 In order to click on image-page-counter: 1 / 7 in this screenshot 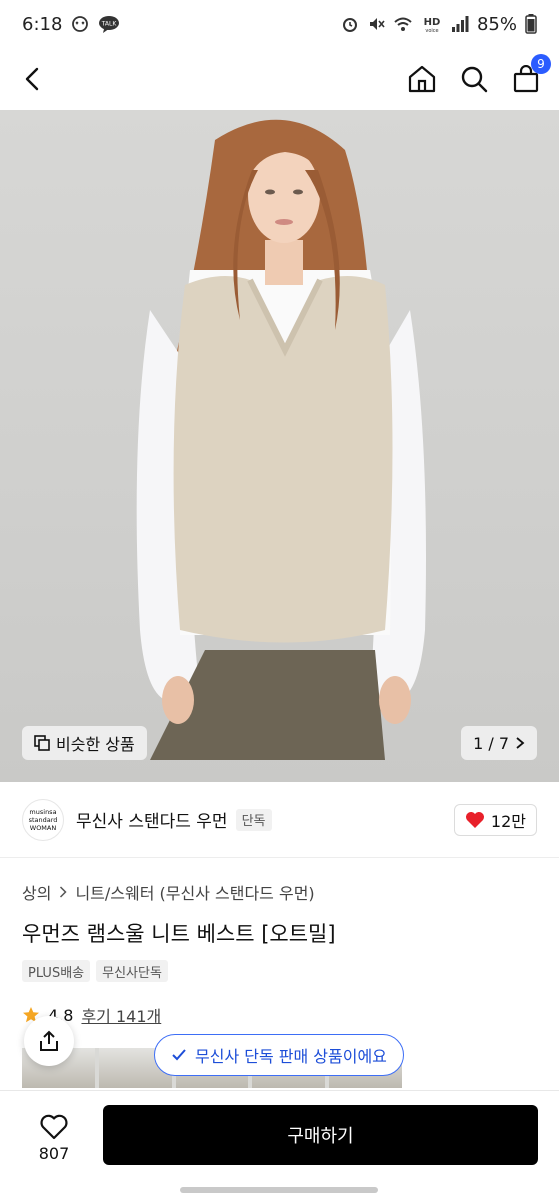, I will do `click(499, 743)`.